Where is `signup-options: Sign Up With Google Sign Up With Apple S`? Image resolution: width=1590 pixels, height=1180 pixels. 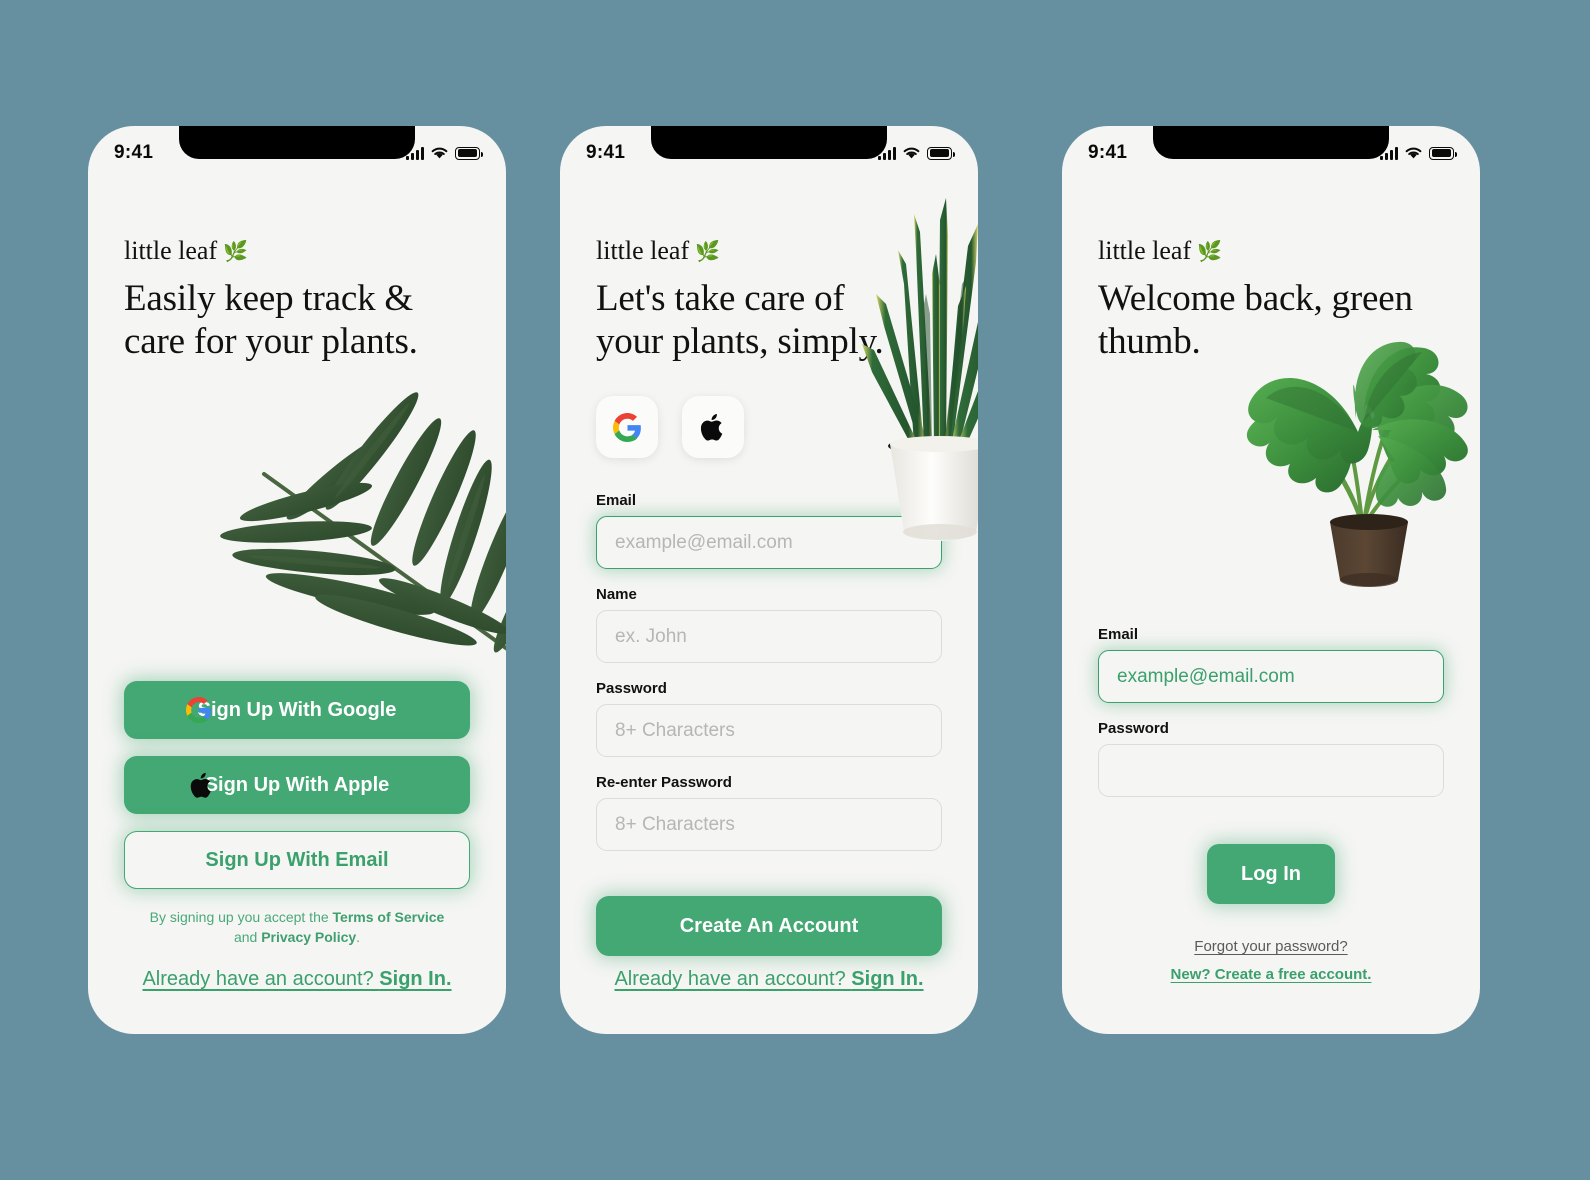
signup-options: Sign Up With Google Sign Up With Apple S is located at coordinates (297, 785).